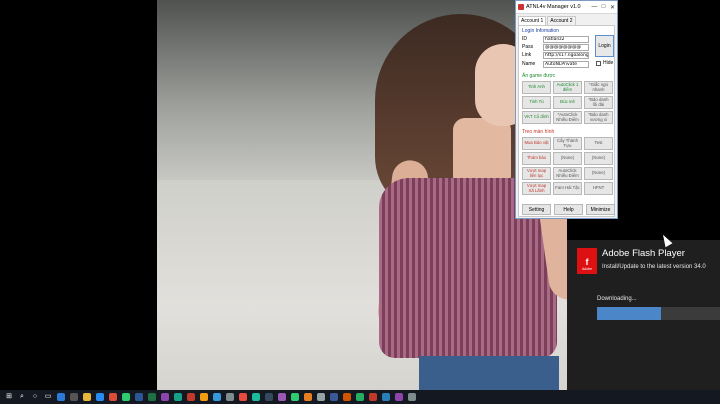  I want to click on hide-checkbox: Hide, so click(604, 63).